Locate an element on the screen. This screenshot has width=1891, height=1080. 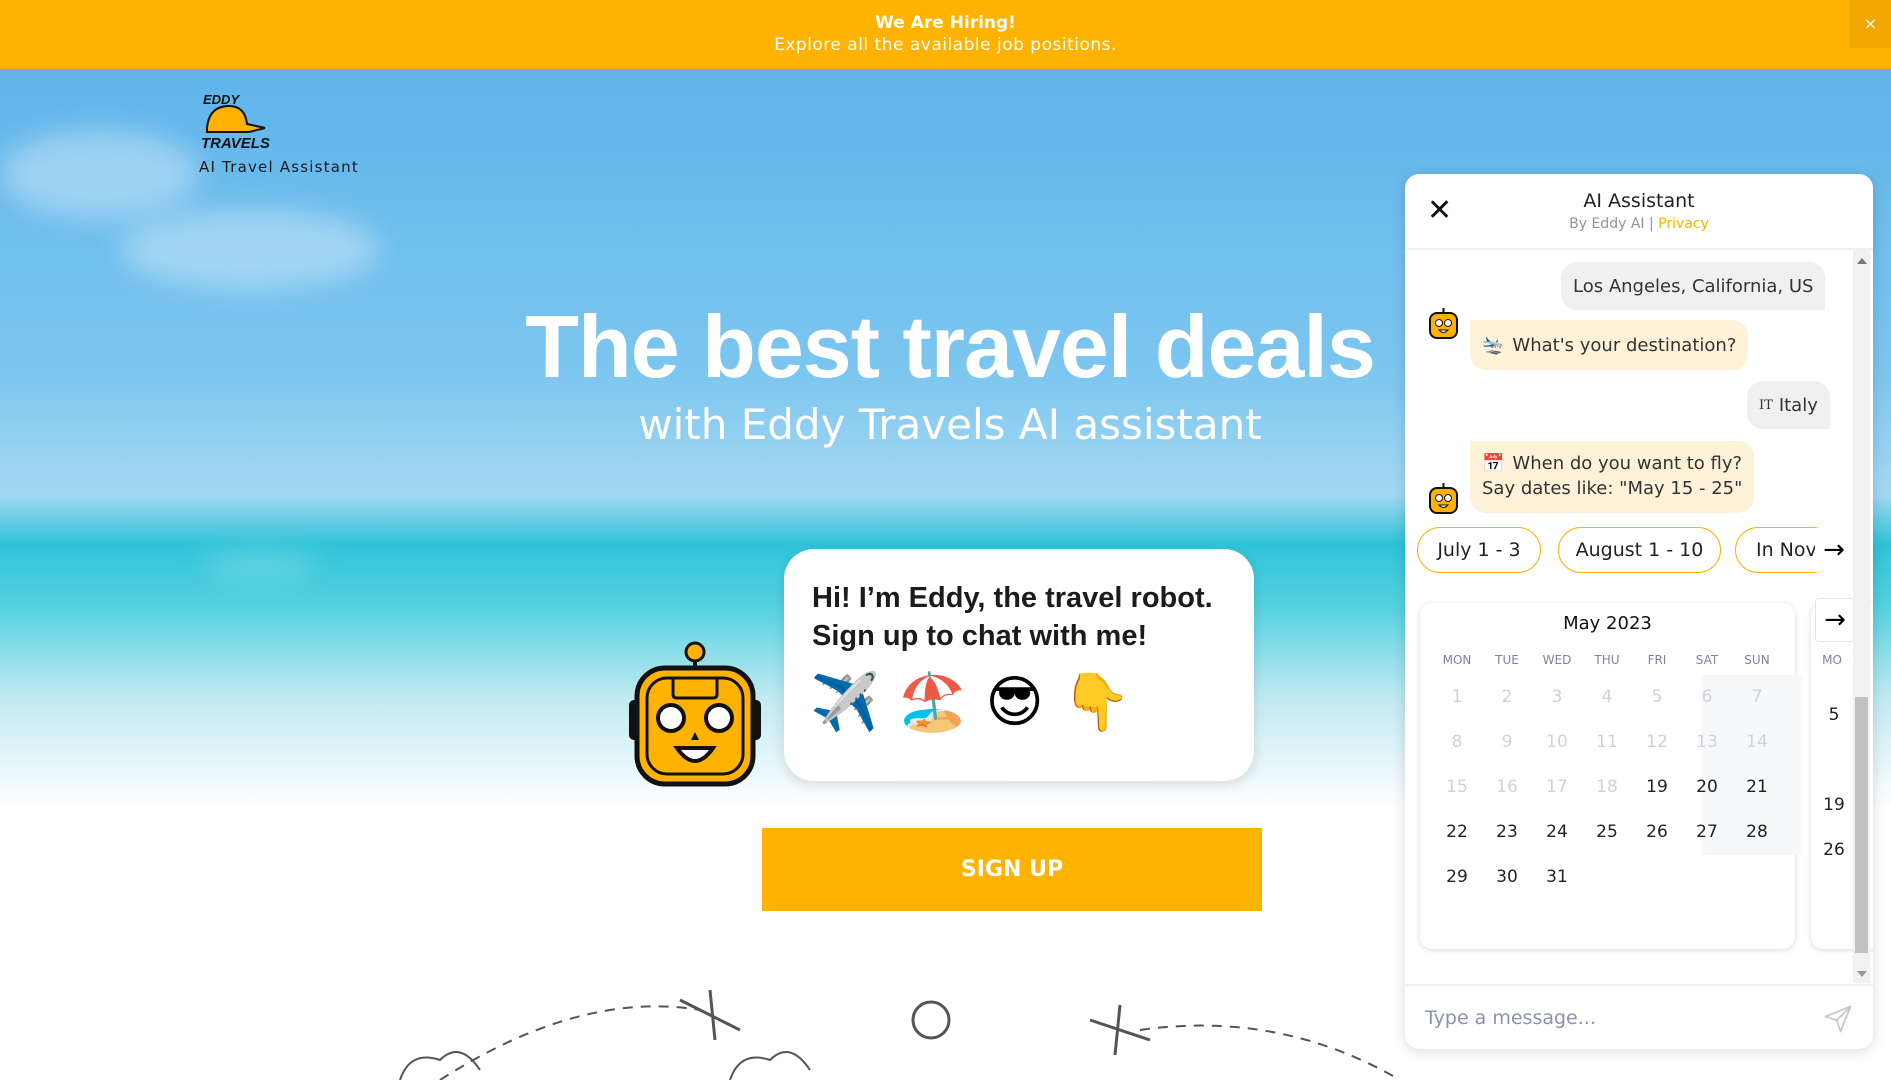
day-cell: 29 is located at coordinates (1457, 877).